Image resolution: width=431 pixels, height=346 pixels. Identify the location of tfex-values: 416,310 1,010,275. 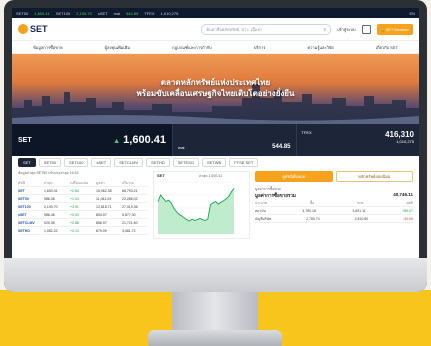
(399, 137).